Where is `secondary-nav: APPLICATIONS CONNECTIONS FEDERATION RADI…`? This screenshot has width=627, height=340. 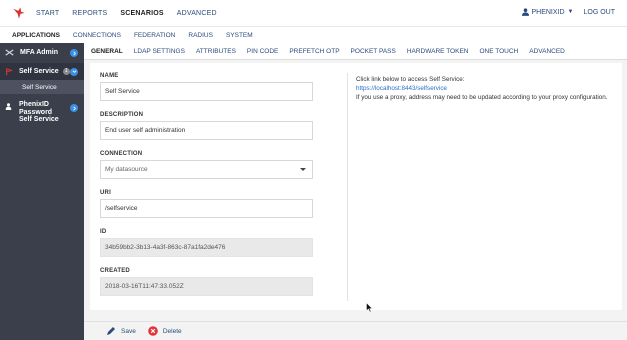
secondary-nav: APPLICATIONS CONNECTIONS FEDERATION RADI… is located at coordinates (313, 34).